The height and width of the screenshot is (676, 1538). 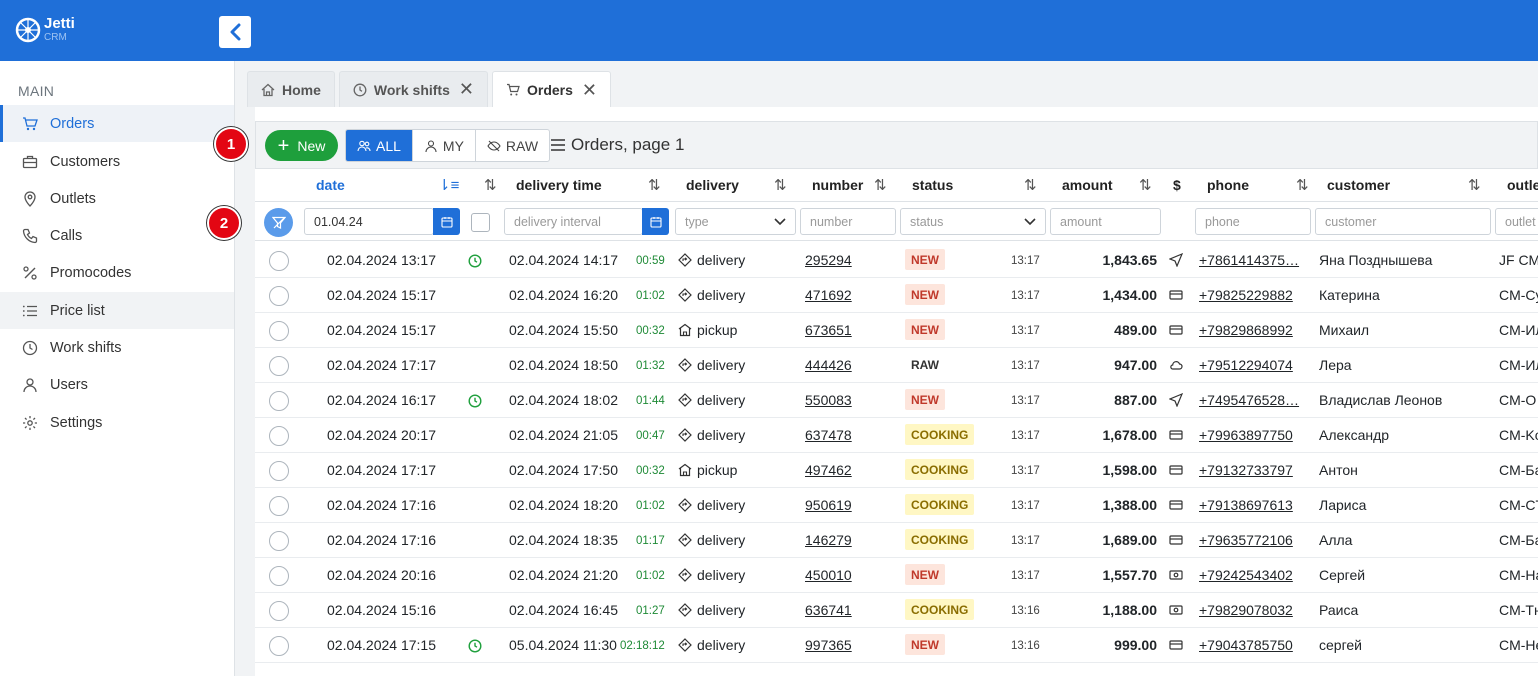 What do you see at coordinates (973, 221) in the screenshot?
I see `status-select: status` at bounding box center [973, 221].